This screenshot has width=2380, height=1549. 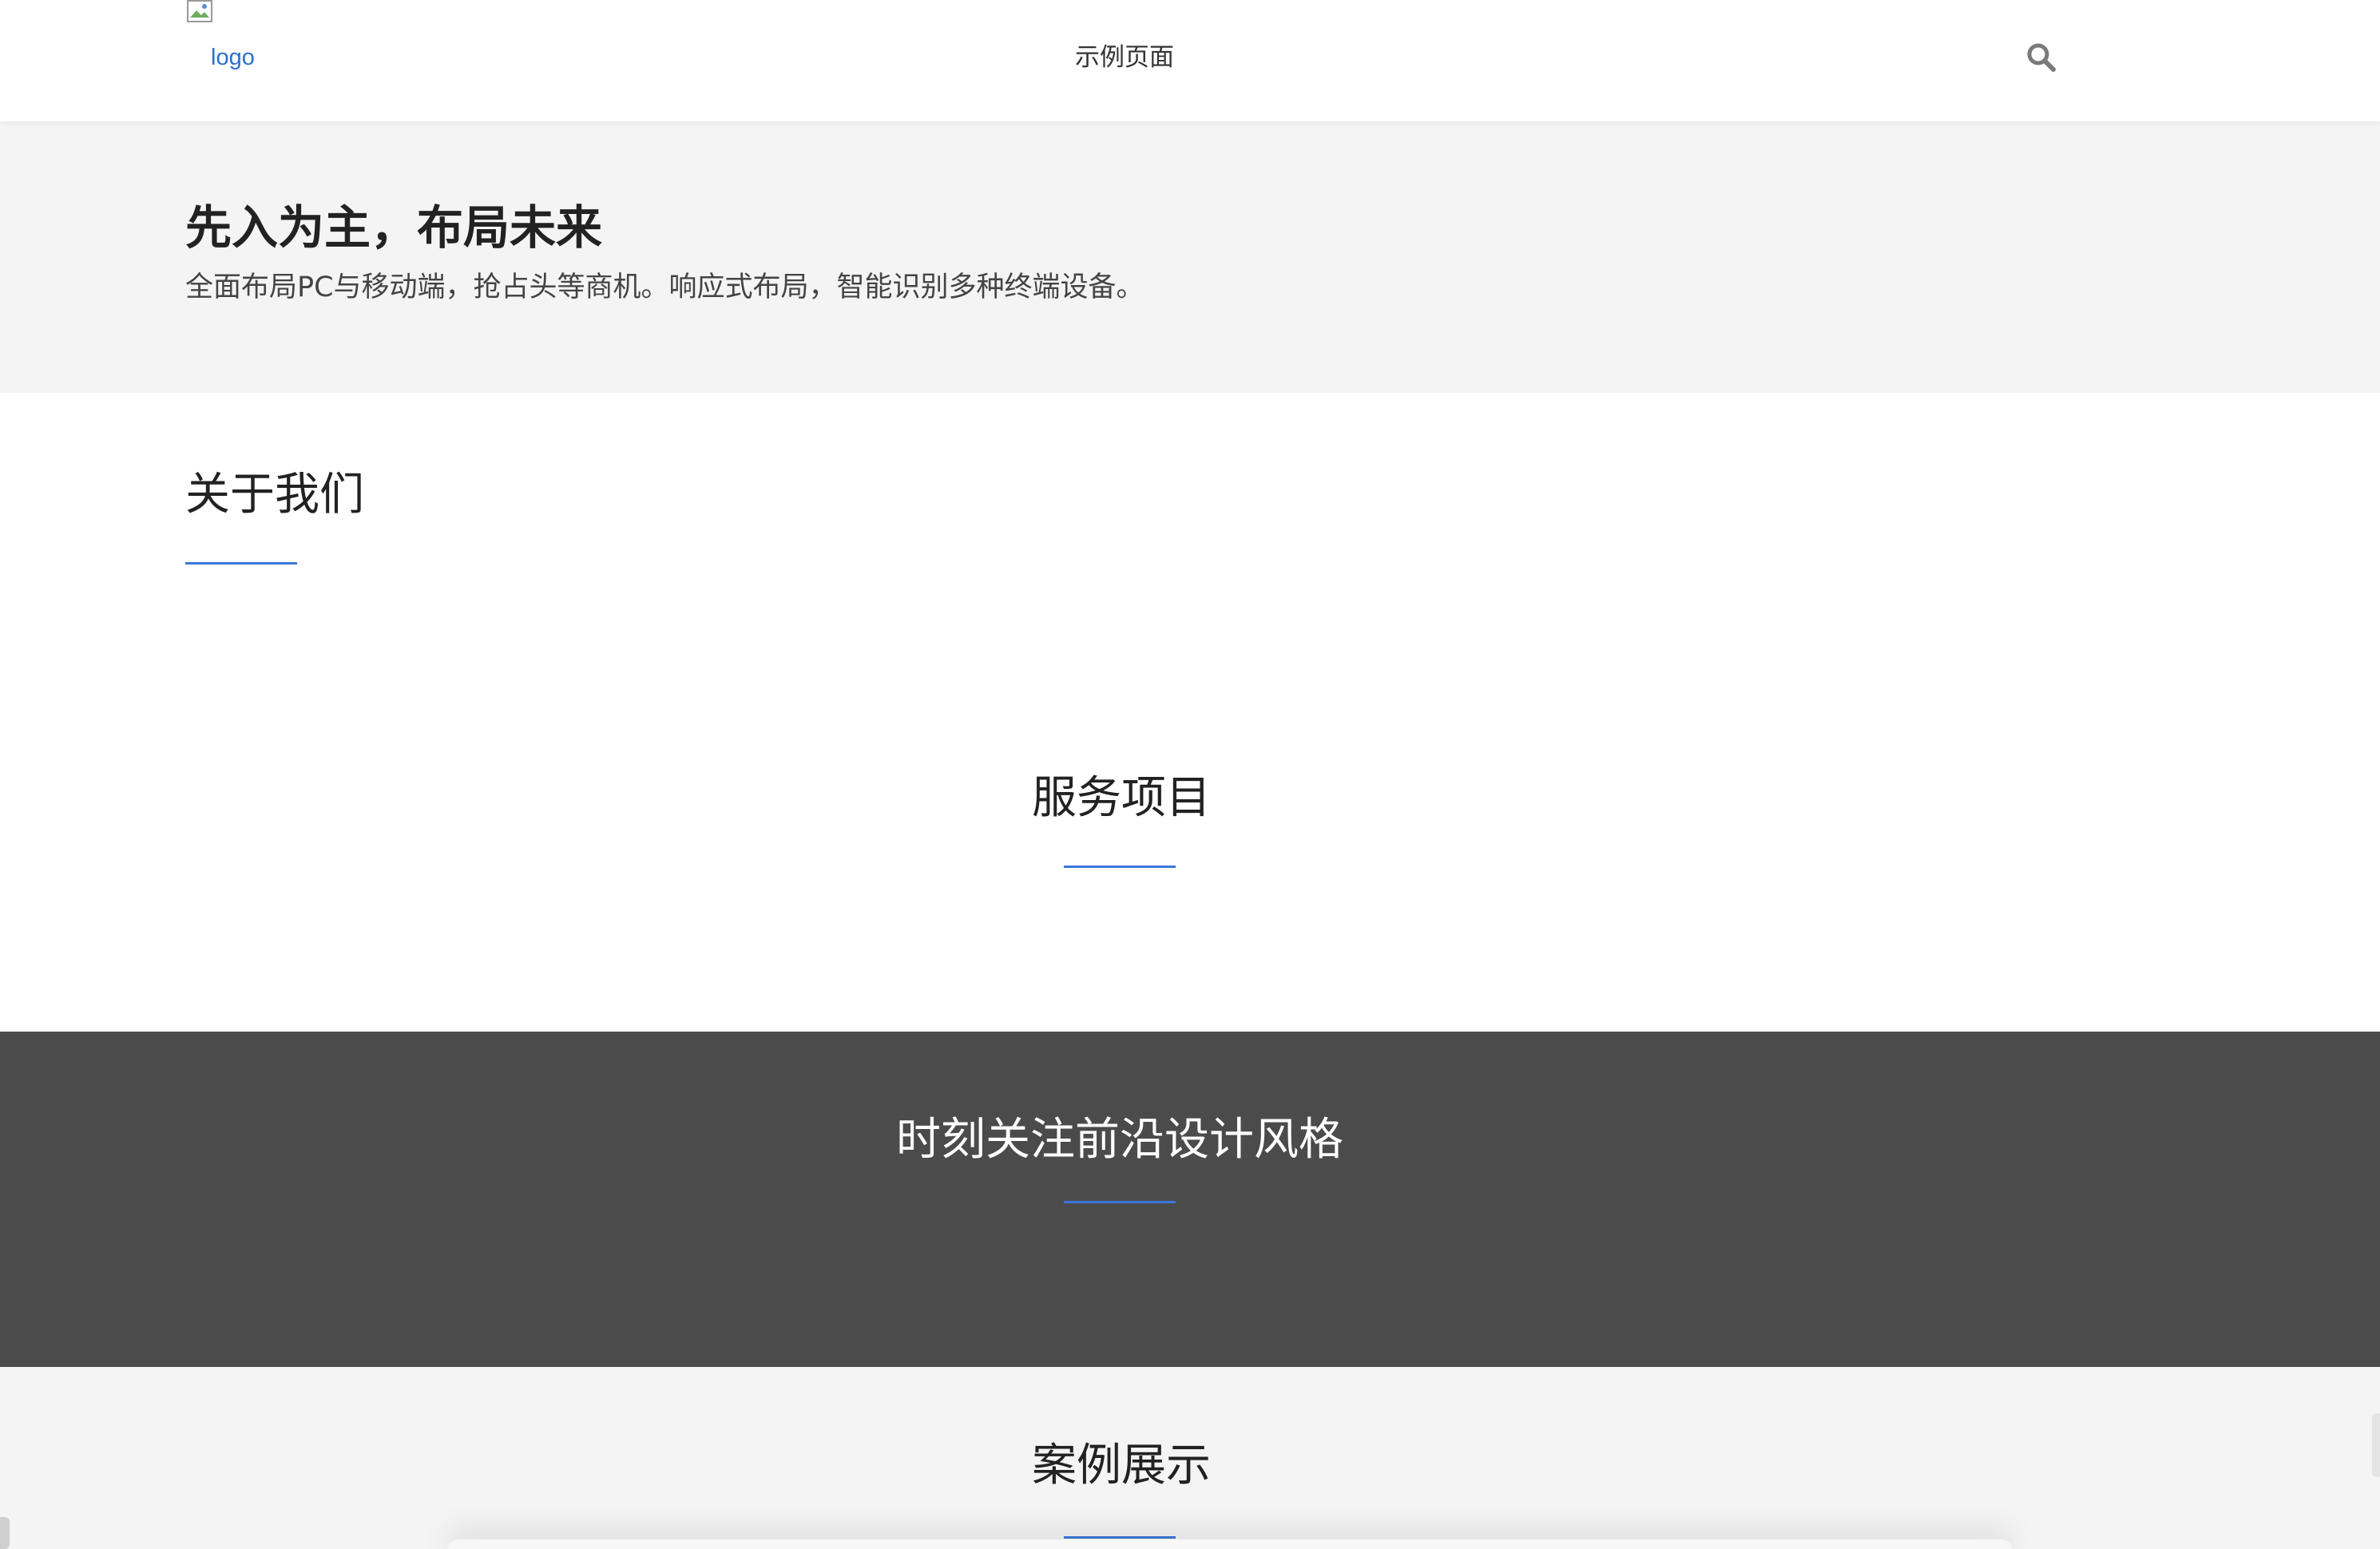 What do you see at coordinates (664, 287) in the screenshot?
I see `hero-subtitle: 全面布局PC与移动端，抢占头等商机。响应式布局，智能识别多种终端设备。` at bounding box center [664, 287].